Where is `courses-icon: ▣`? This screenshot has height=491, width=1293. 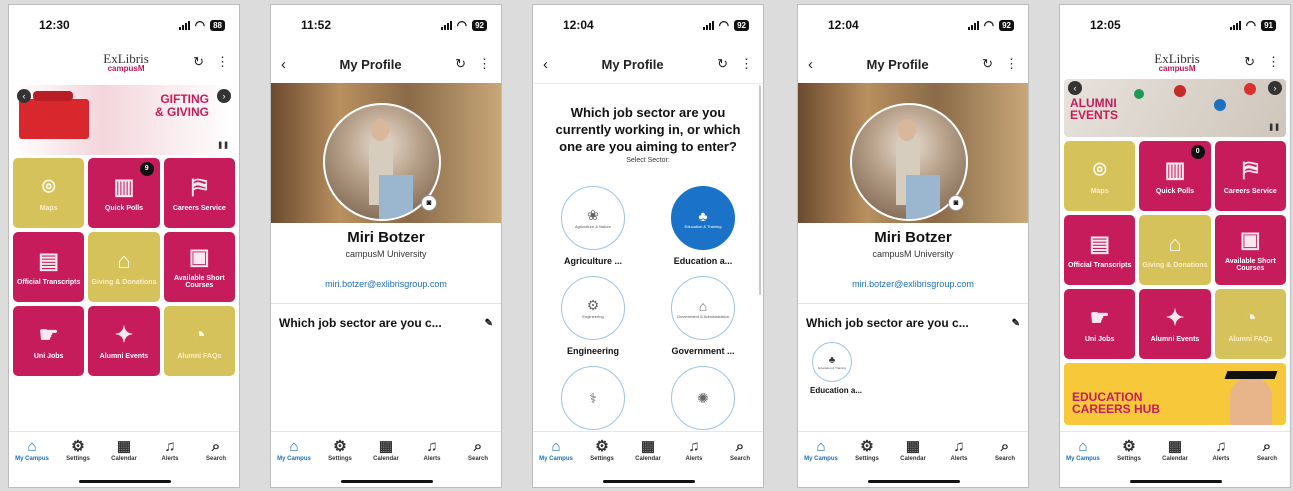 courses-icon: ▣ is located at coordinates (1250, 239).